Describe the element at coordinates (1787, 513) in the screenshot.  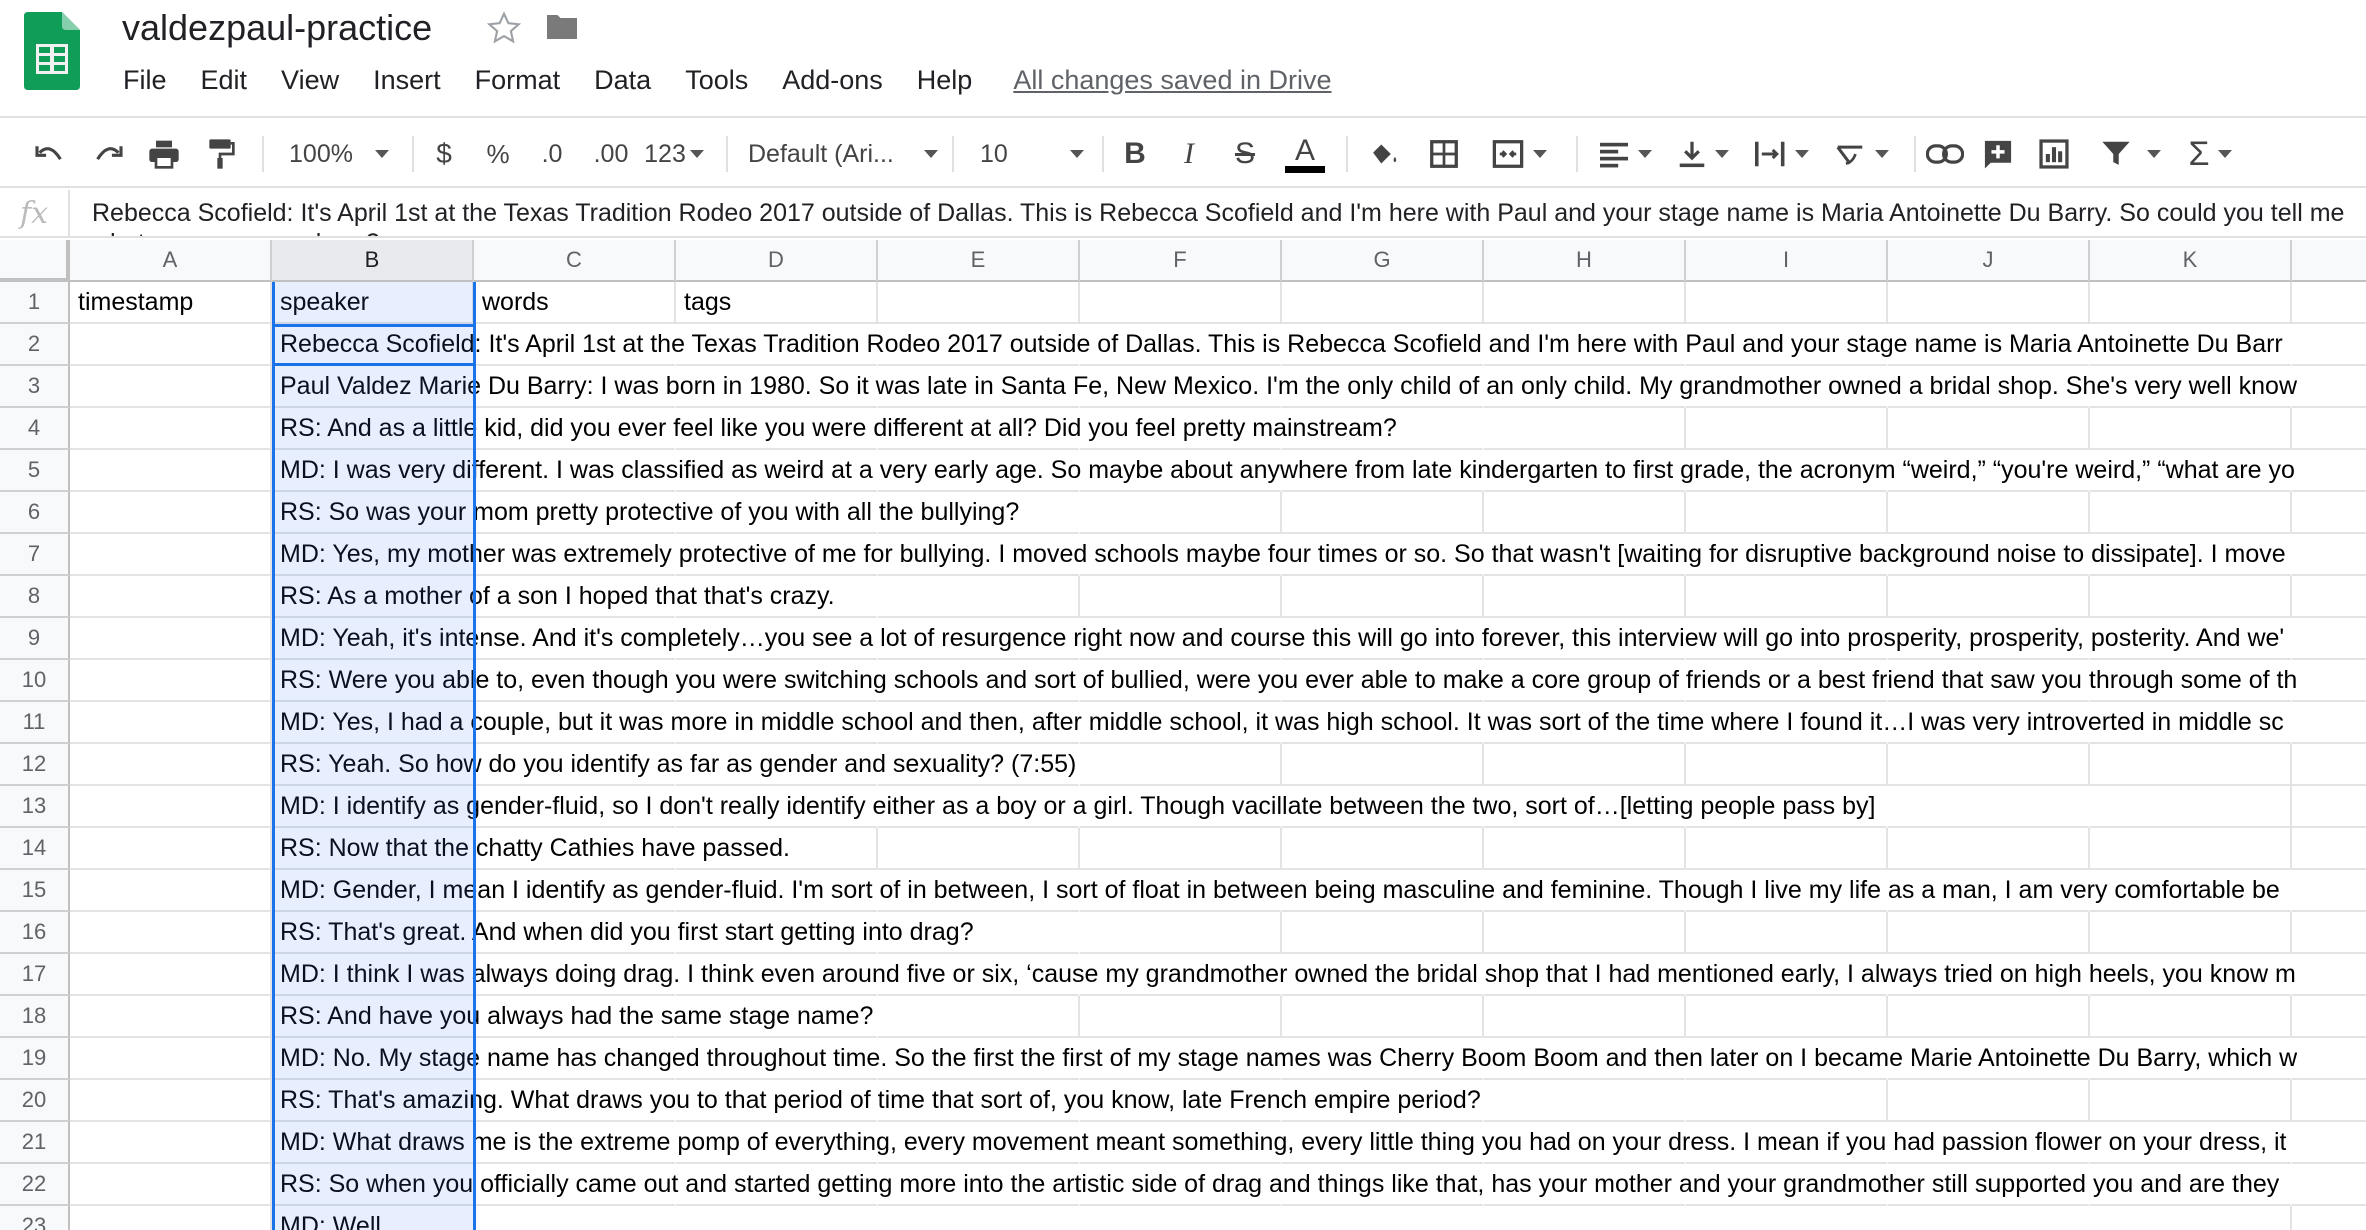
I see `cell-i6` at that location.